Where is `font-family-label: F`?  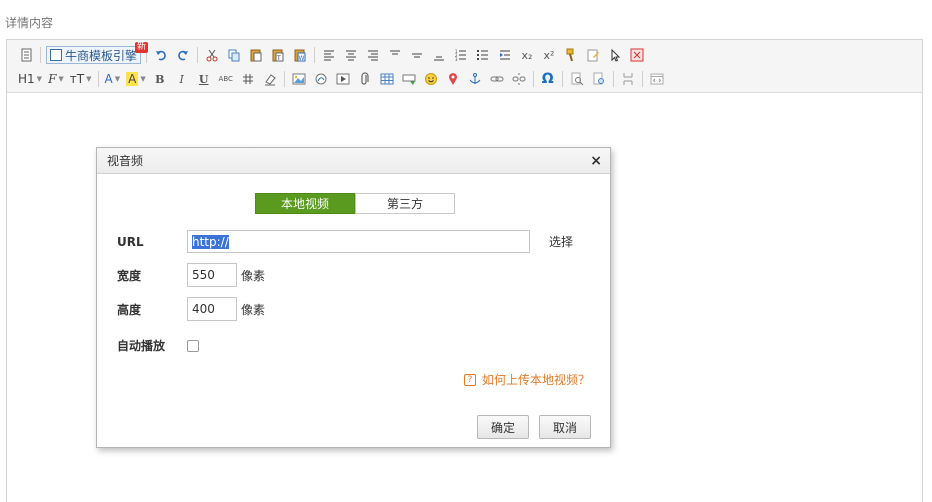 font-family-label: F is located at coordinates (52, 79).